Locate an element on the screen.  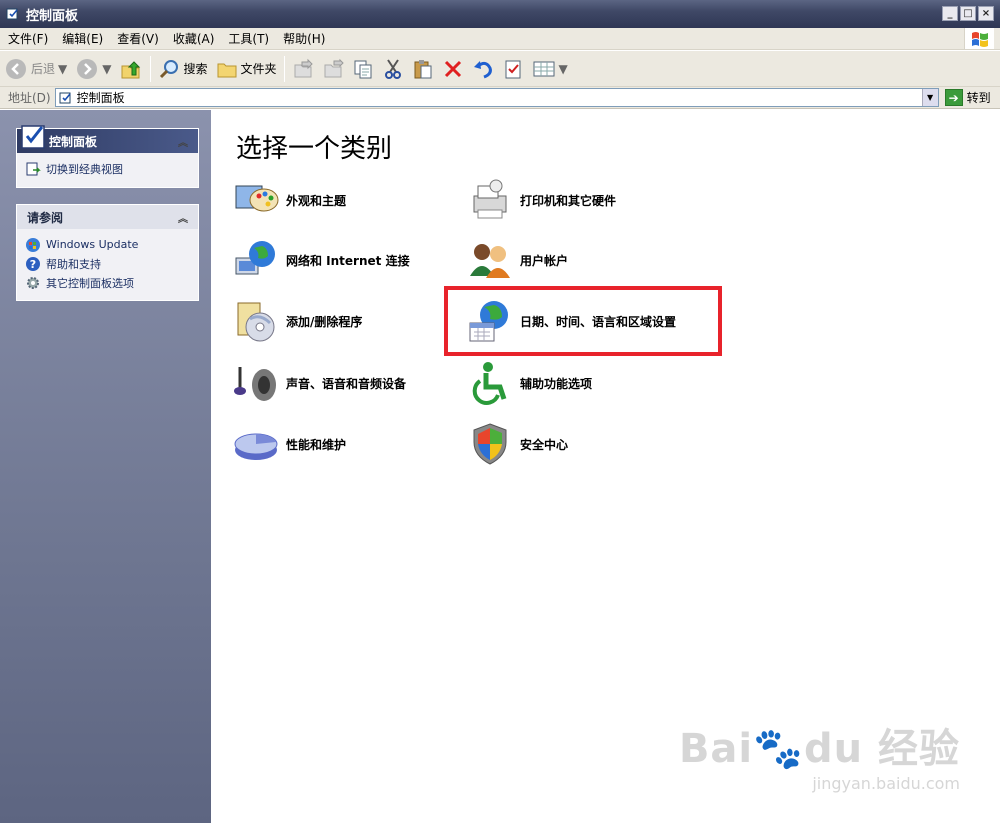
user-accounts-icon is located at coordinates (490, 261).